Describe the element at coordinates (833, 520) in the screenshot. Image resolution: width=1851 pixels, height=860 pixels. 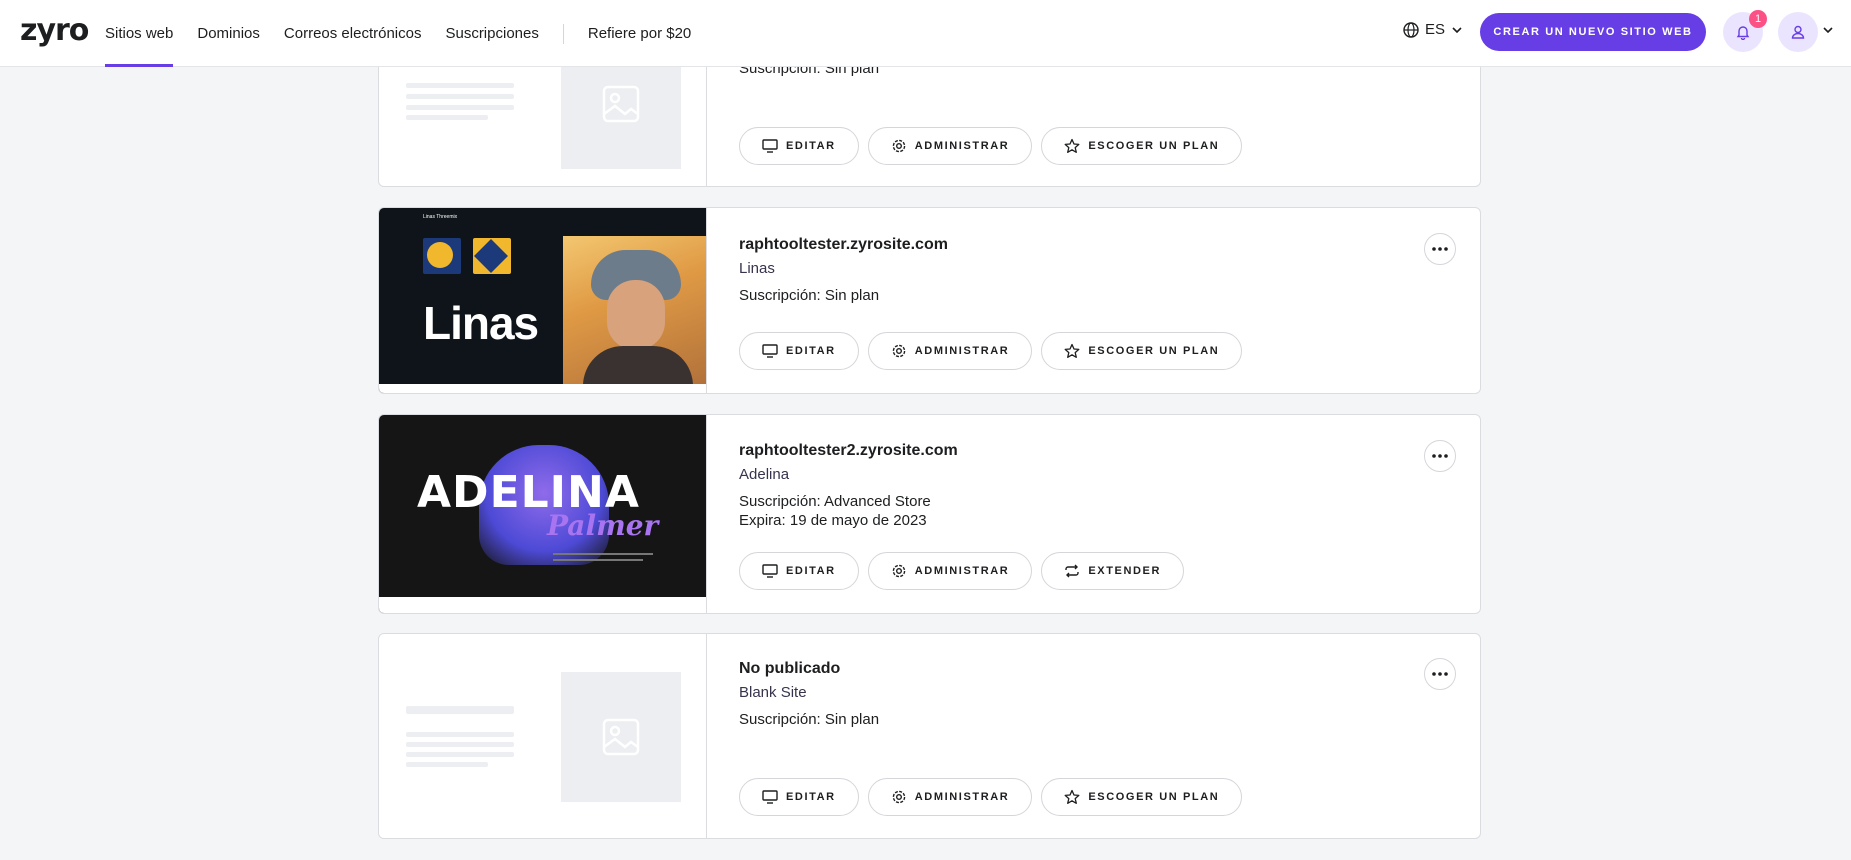
I see `expiry-text: Expira: 19 de mayo de 2023` at that location.